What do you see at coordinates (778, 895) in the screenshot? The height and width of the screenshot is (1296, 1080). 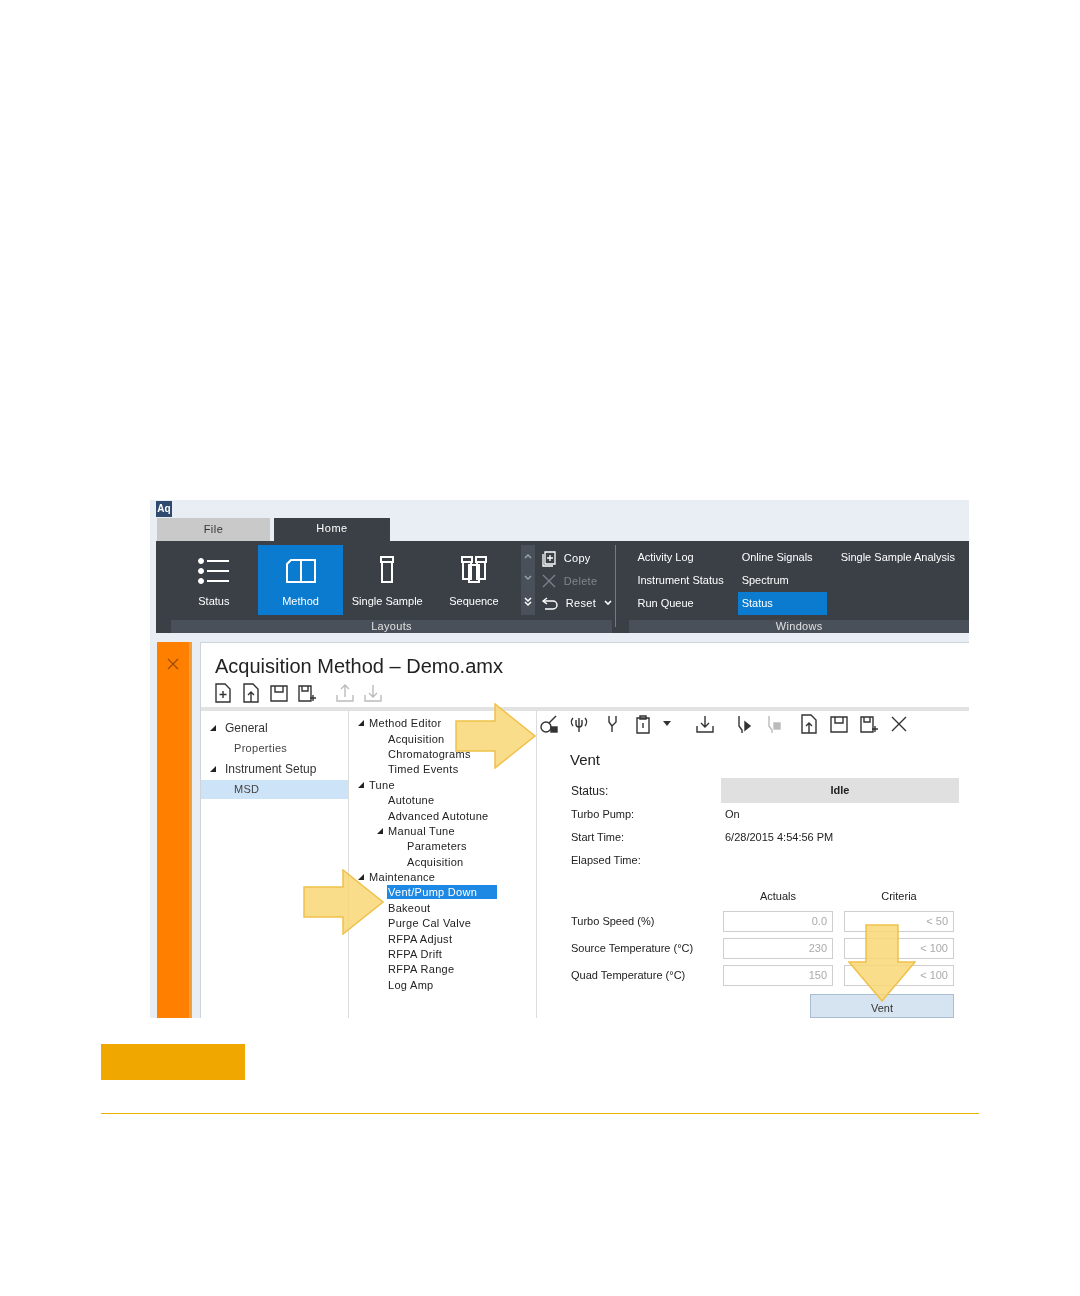 I see `column-header: Actuals` at bounding box center [778, 895].